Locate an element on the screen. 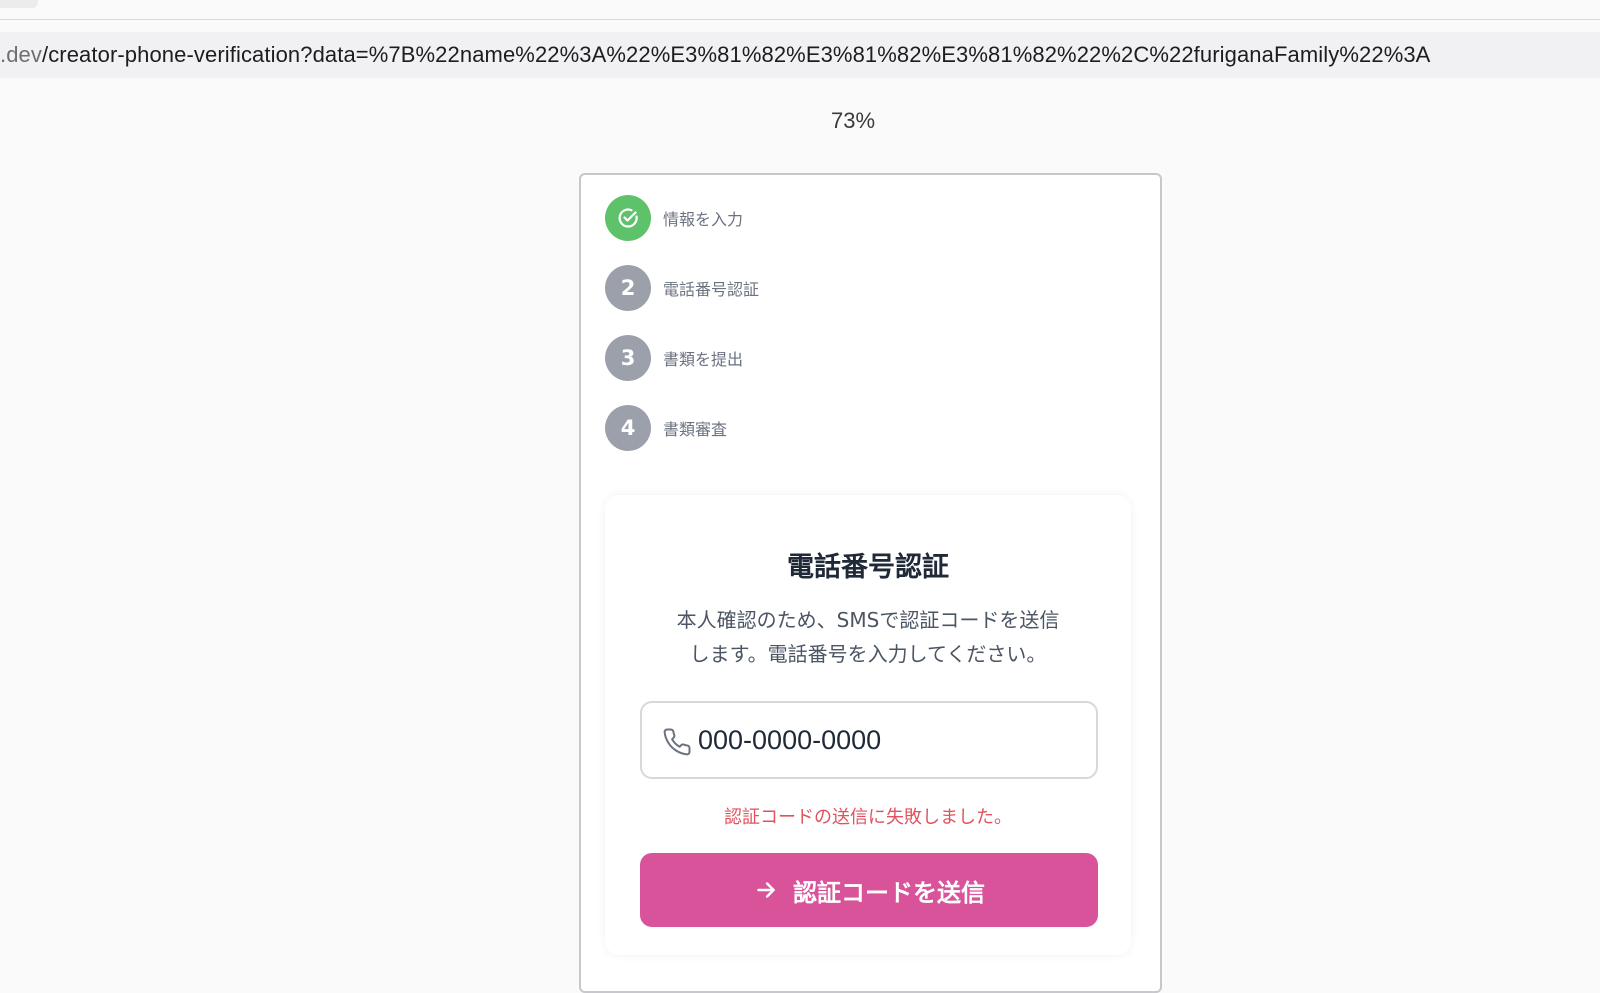 This screenshot has width=1600, height=993. step-3-label: 書類を提出 is located at coordinates (703, 359).